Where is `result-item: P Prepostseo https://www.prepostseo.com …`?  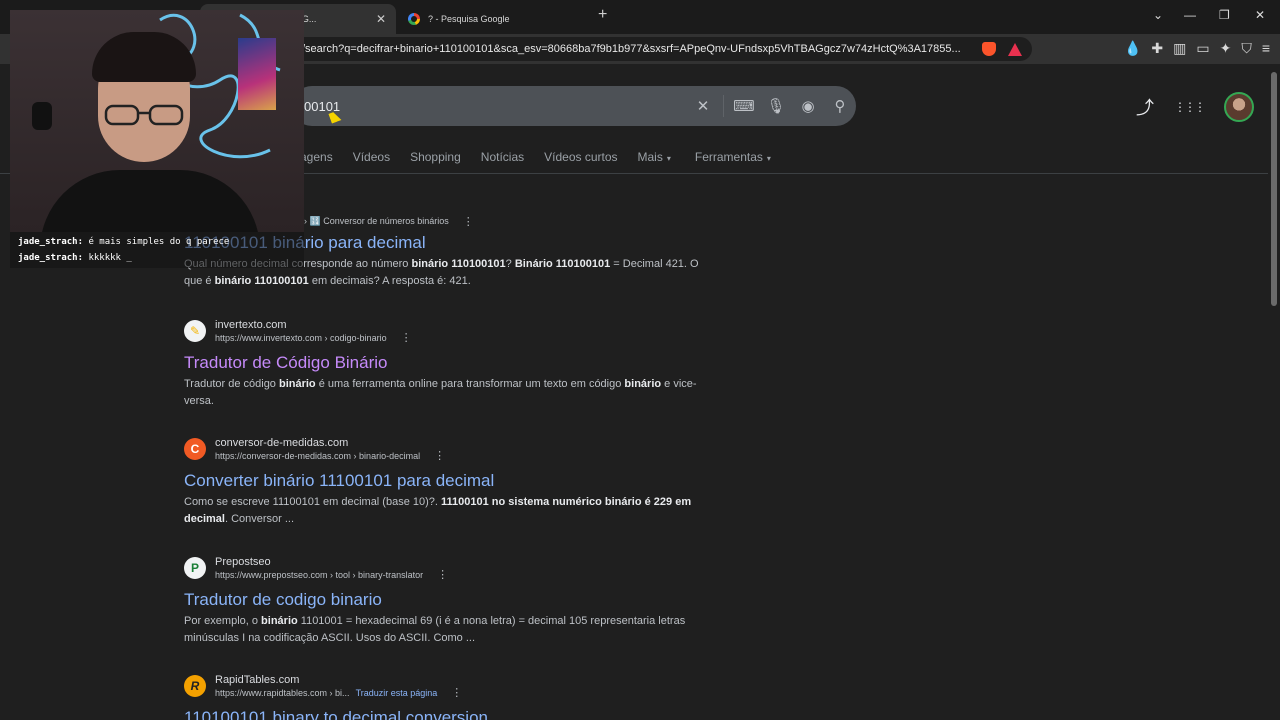
result-item: P Prepostseo https://www.prepostseo.com … is located at coordinates (449, 600).